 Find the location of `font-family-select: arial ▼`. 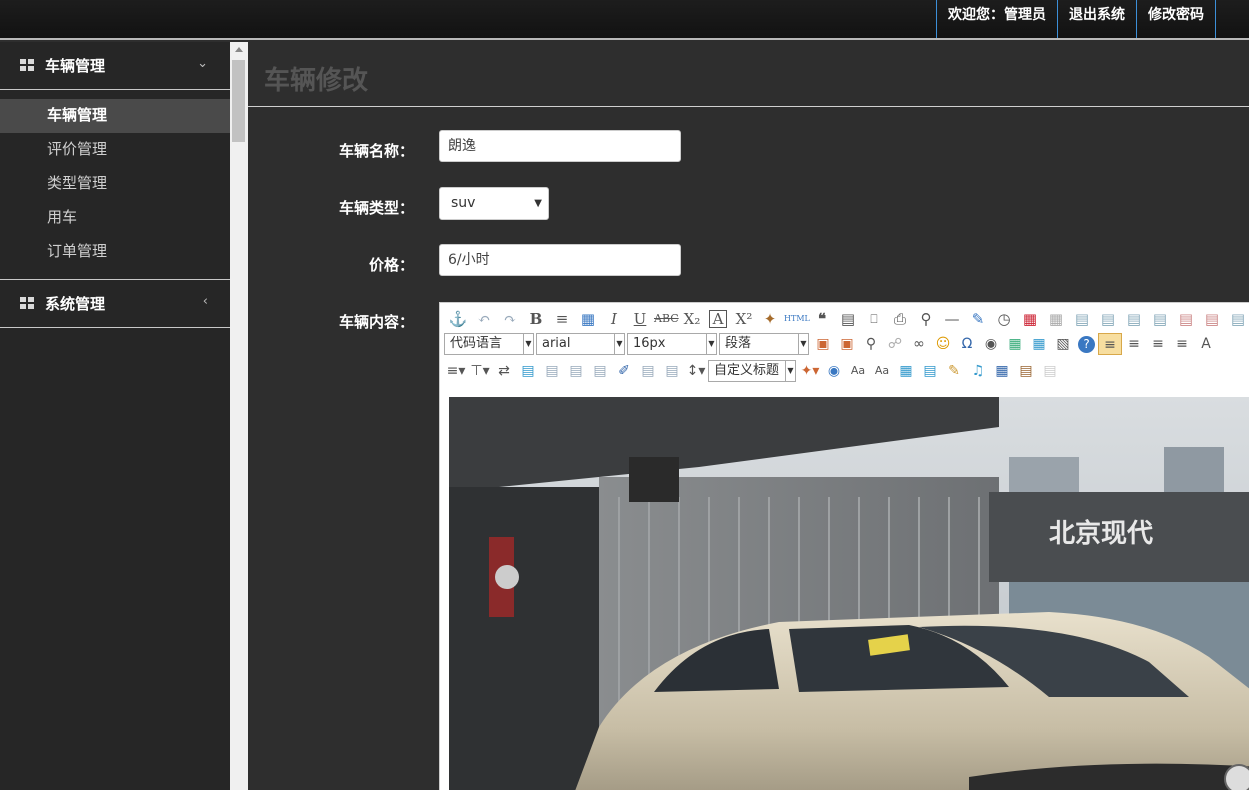

font-family-select: arial ▼ is located at coordinates (580, 344).